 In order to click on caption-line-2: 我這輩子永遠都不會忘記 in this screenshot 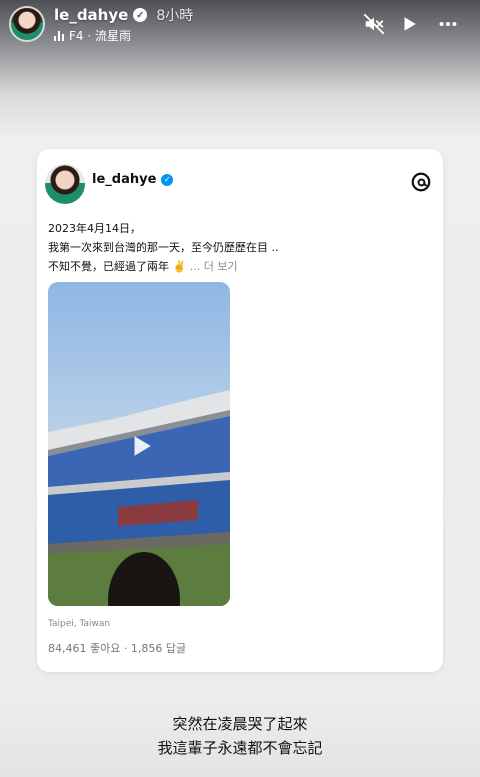, I will do `click(240, 748)`.